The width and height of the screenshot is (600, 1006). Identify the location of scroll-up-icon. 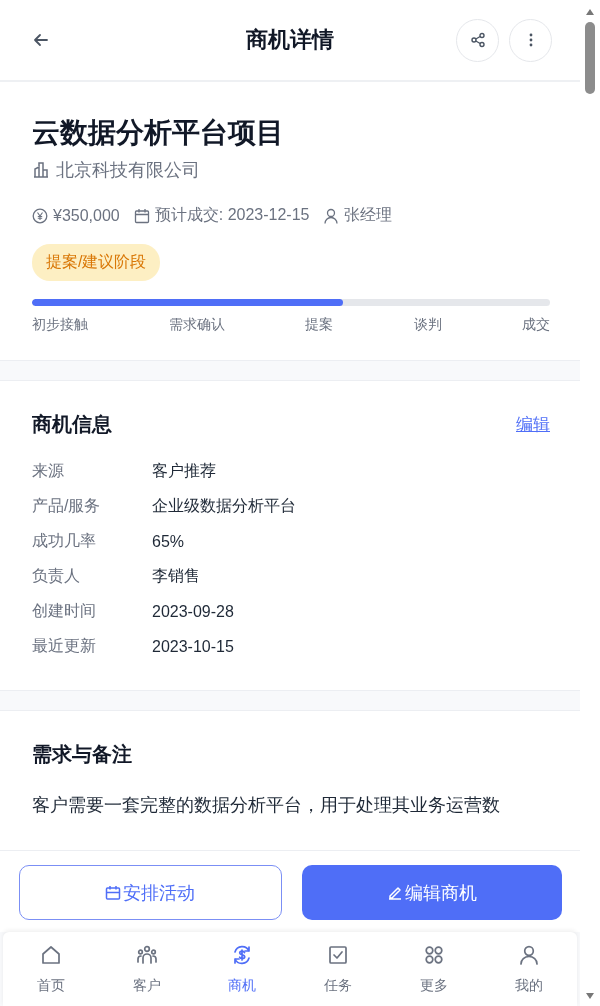
(590, 12).